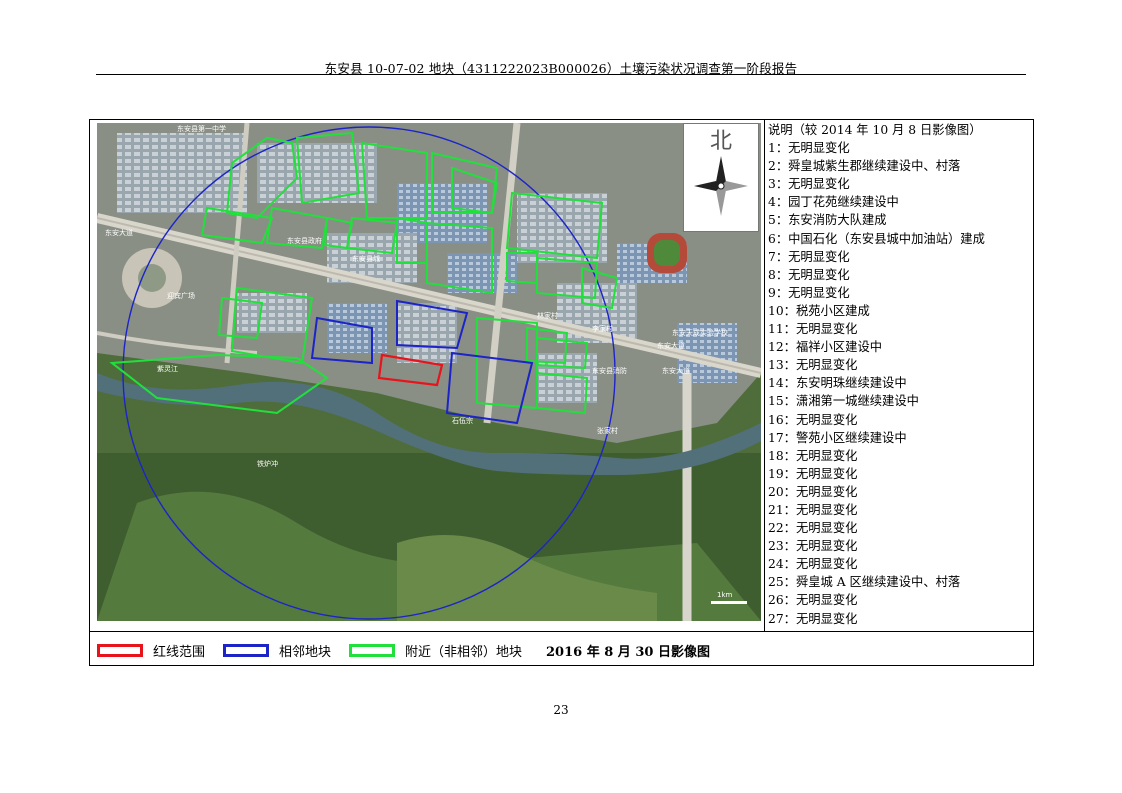  Describe the element at coordinates (899, 474) in the screenshot. I see `legend-item: 19： 无明显变化` at that location.